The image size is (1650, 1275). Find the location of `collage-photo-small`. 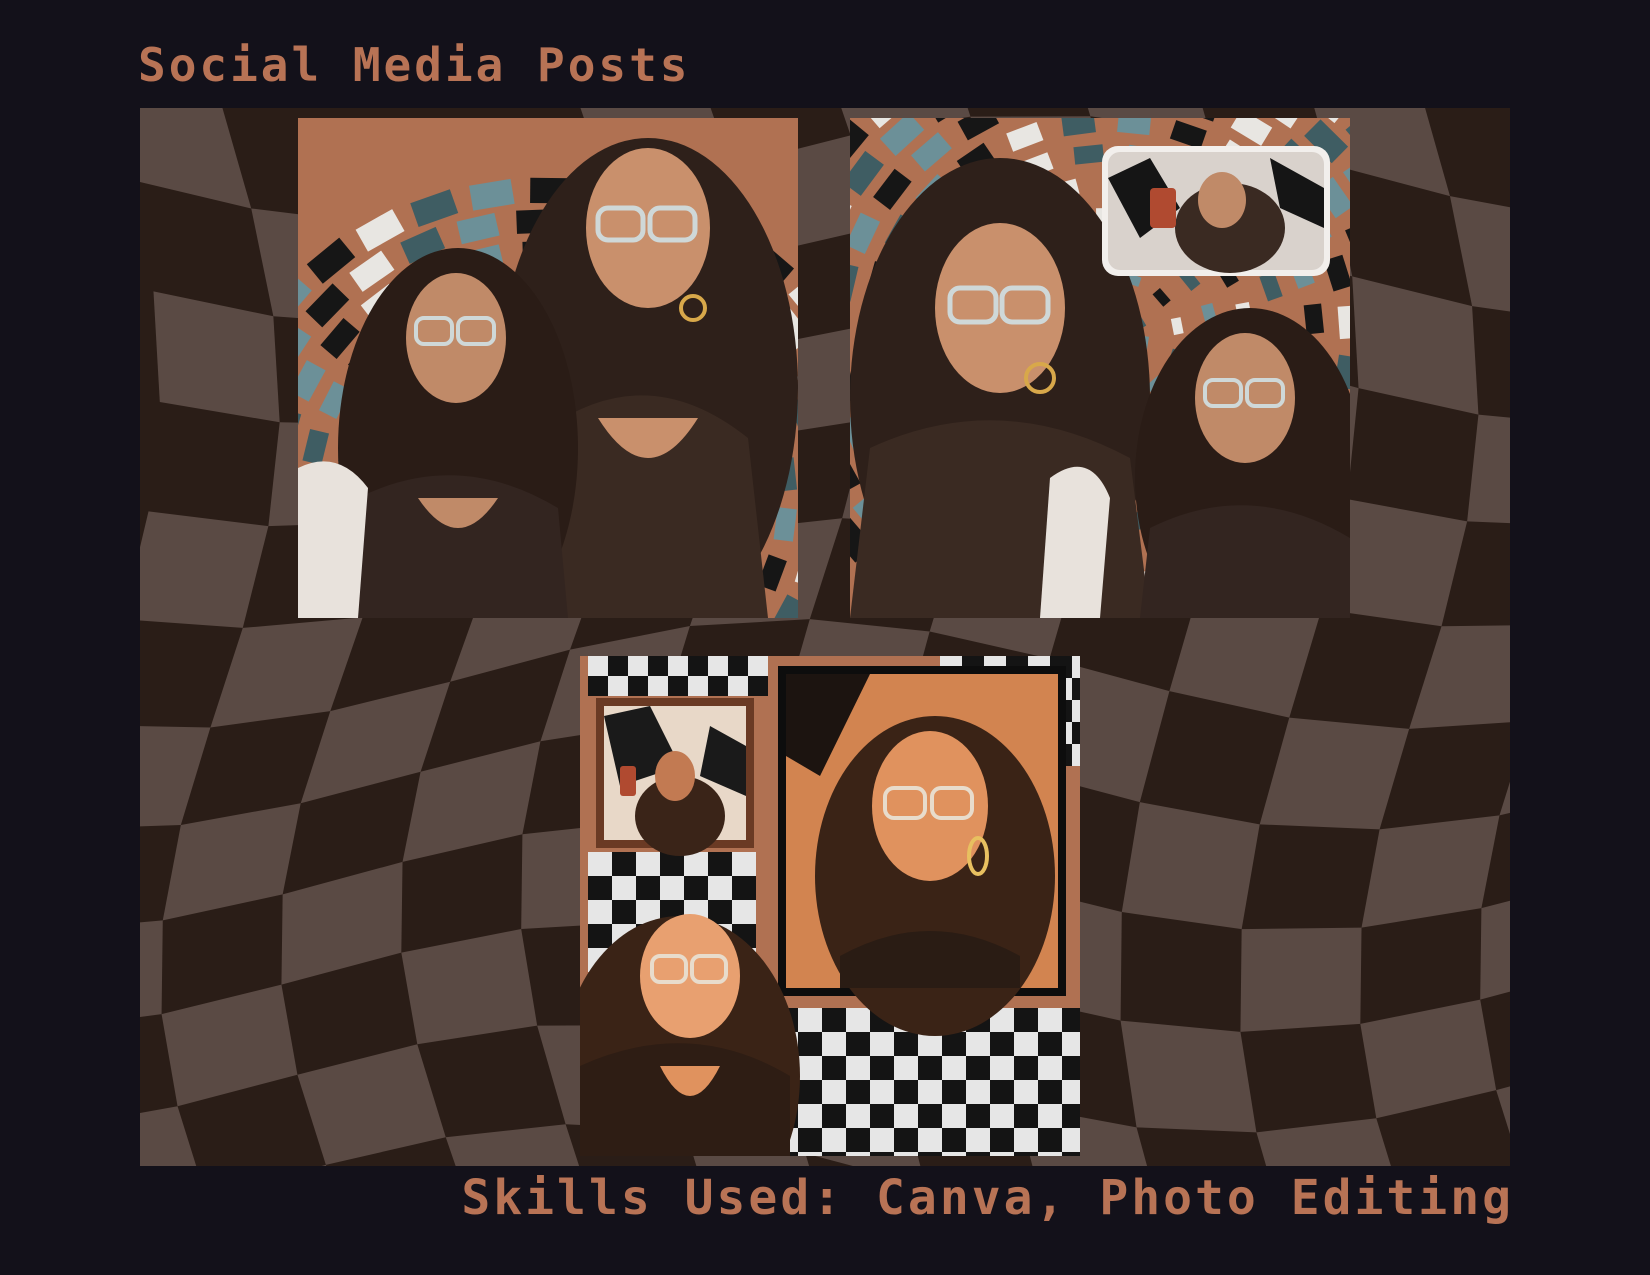

collage-photo-small is located at coordinates (675, 777).